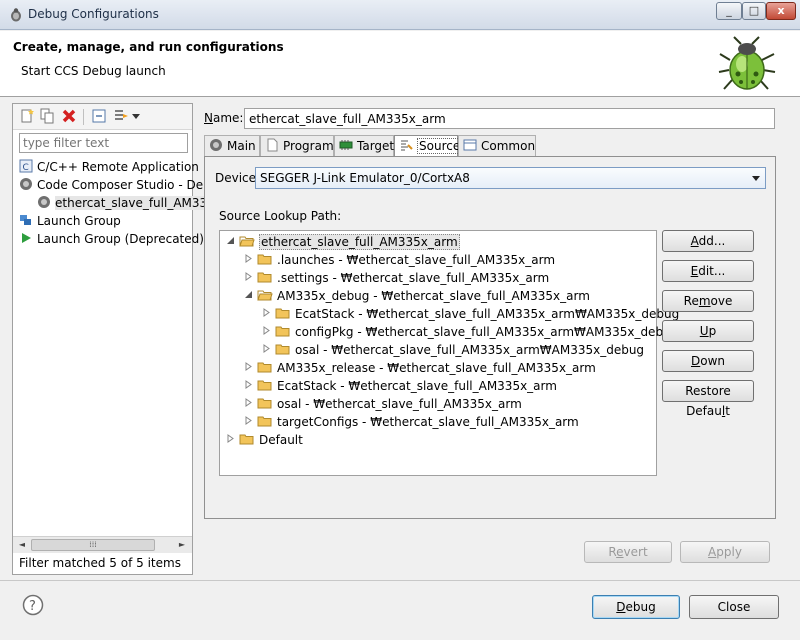 This screenshot has width=800, height=640. Describe the element at coordinates (438, 440) in the screenshot. I see `source-tree-row: Default` at that location.